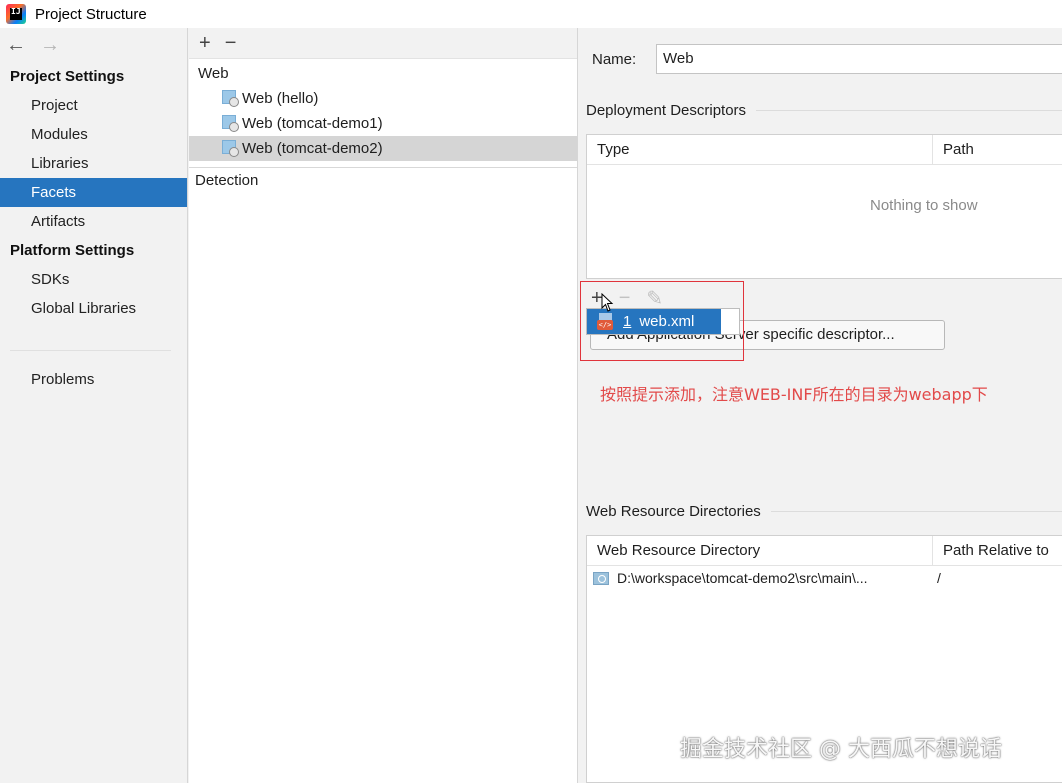  What do you see at coordinates (997, 149) in the screenshot?
I see `column-header-path: Path` at bounding box center [997, 149].